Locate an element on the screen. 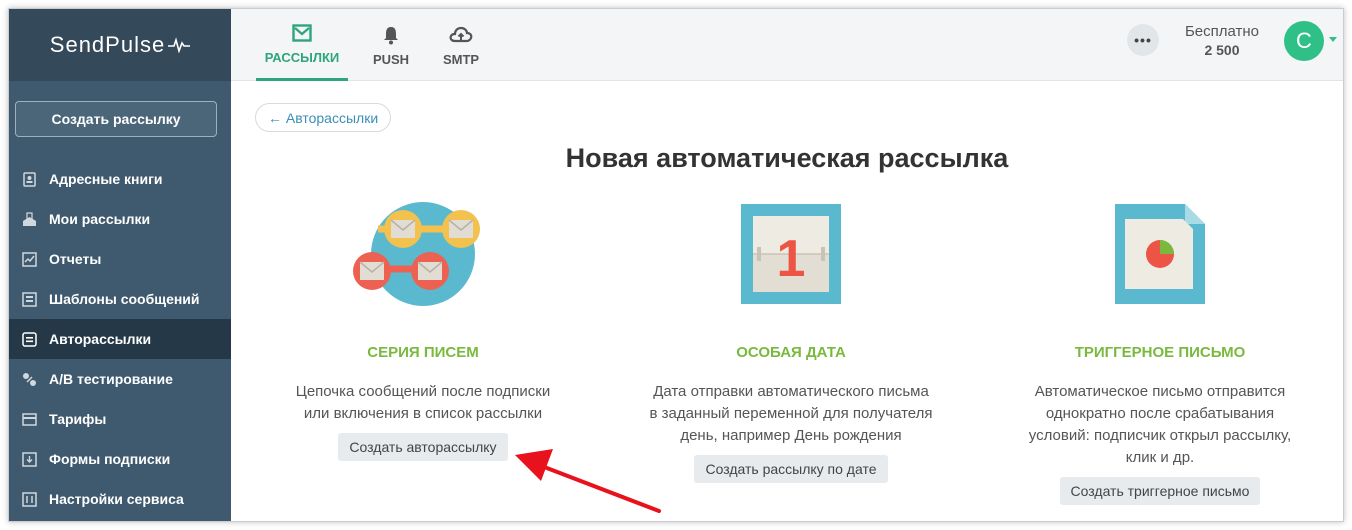 The width and height of the screenshot is (1352, 530). pulse-icon is located at coordinates (179, 45).